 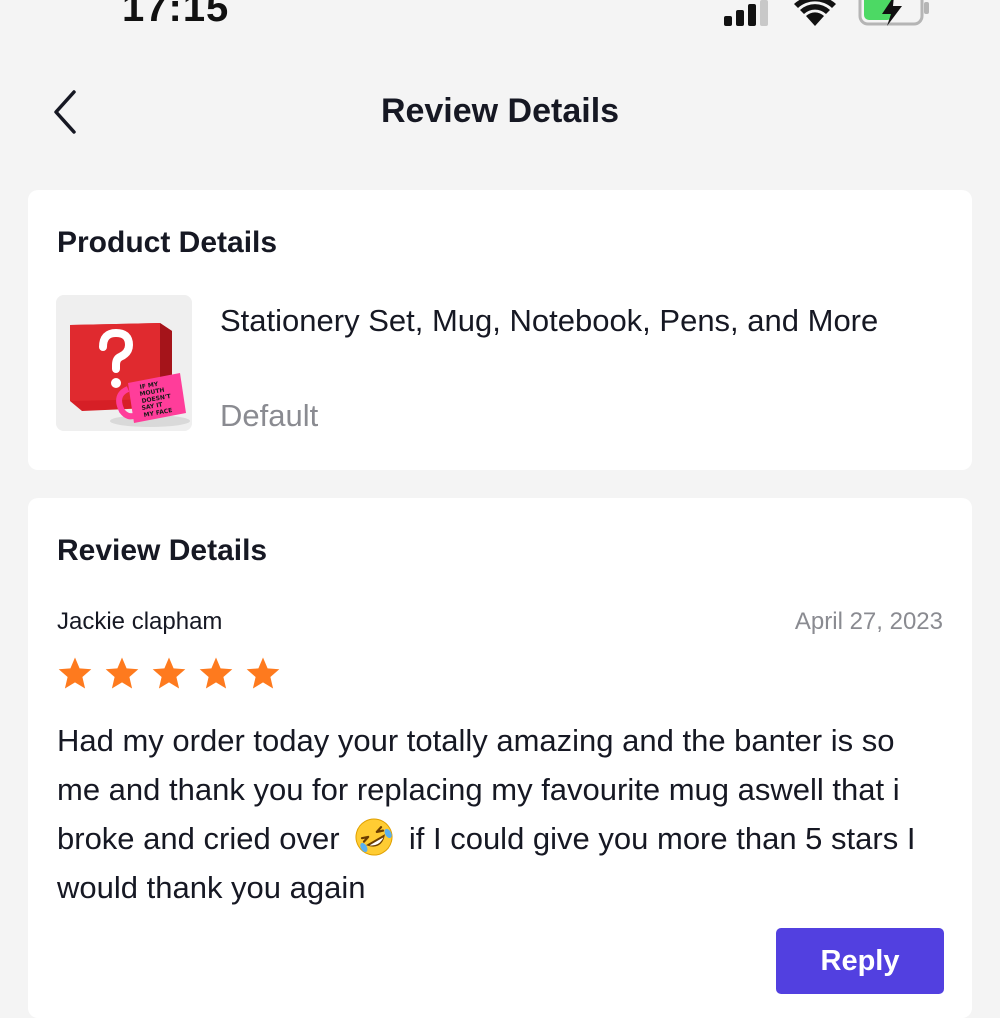 I want to click on product-variant: Default, so click(x=269, y=415).